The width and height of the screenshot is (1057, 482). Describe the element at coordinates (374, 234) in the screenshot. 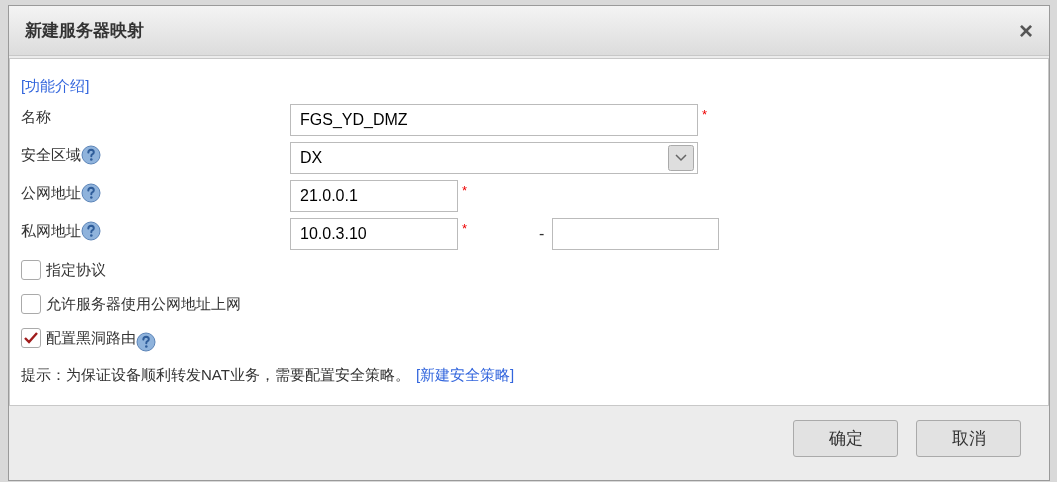

I see `input-field: 10.0.3.10` at that location.